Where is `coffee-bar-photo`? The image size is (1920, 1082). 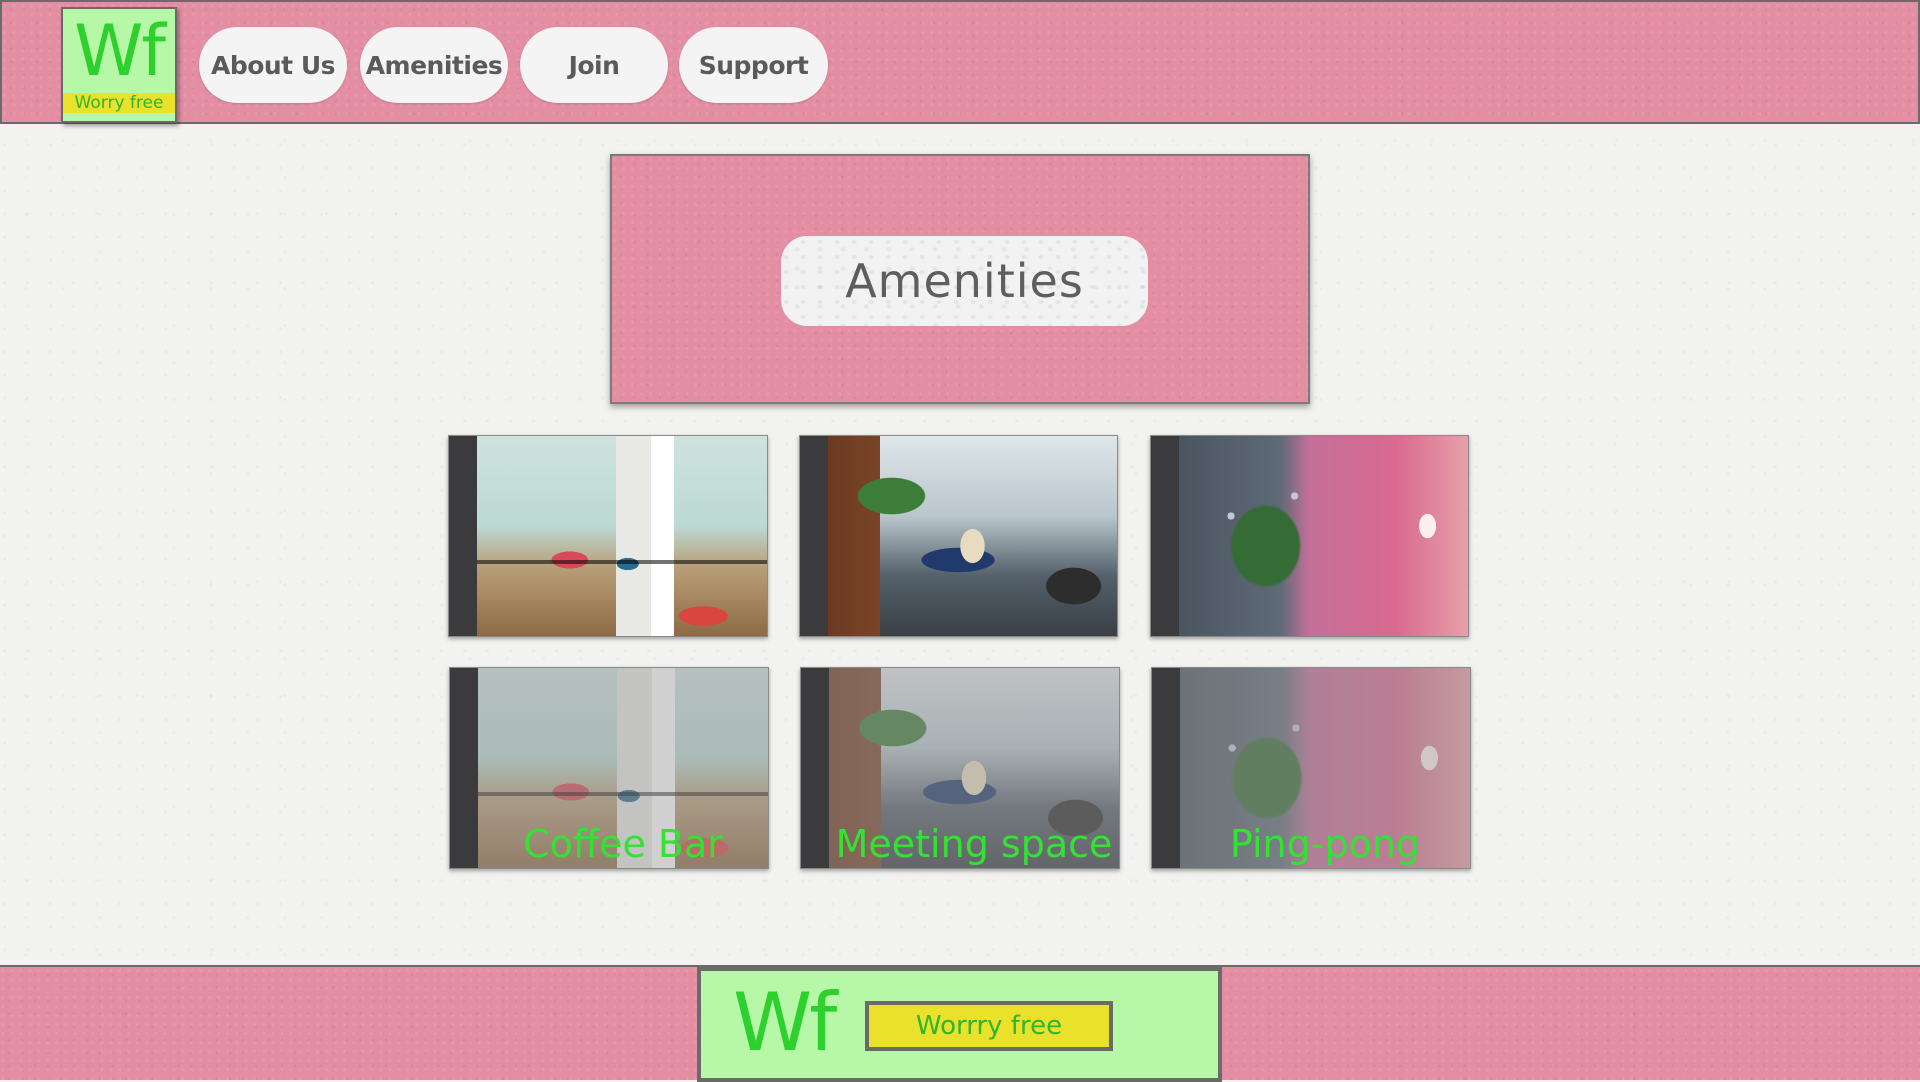
coffee-bar-photo is located at coordinates (622, 536).